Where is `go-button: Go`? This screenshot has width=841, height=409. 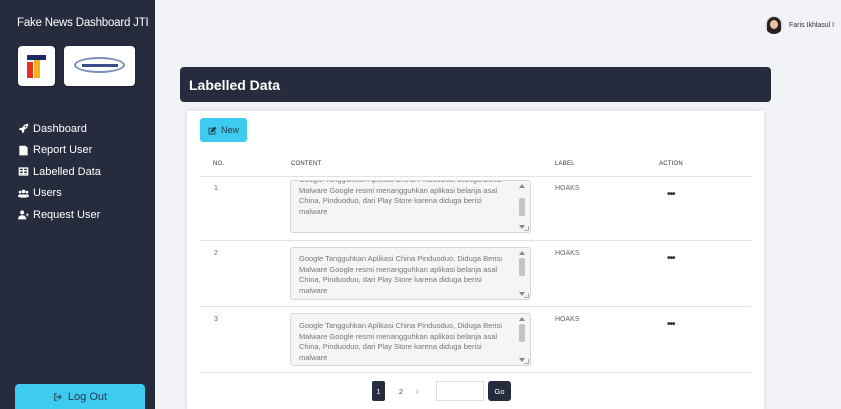
go-button: Go is located at coordinates (499, 391).